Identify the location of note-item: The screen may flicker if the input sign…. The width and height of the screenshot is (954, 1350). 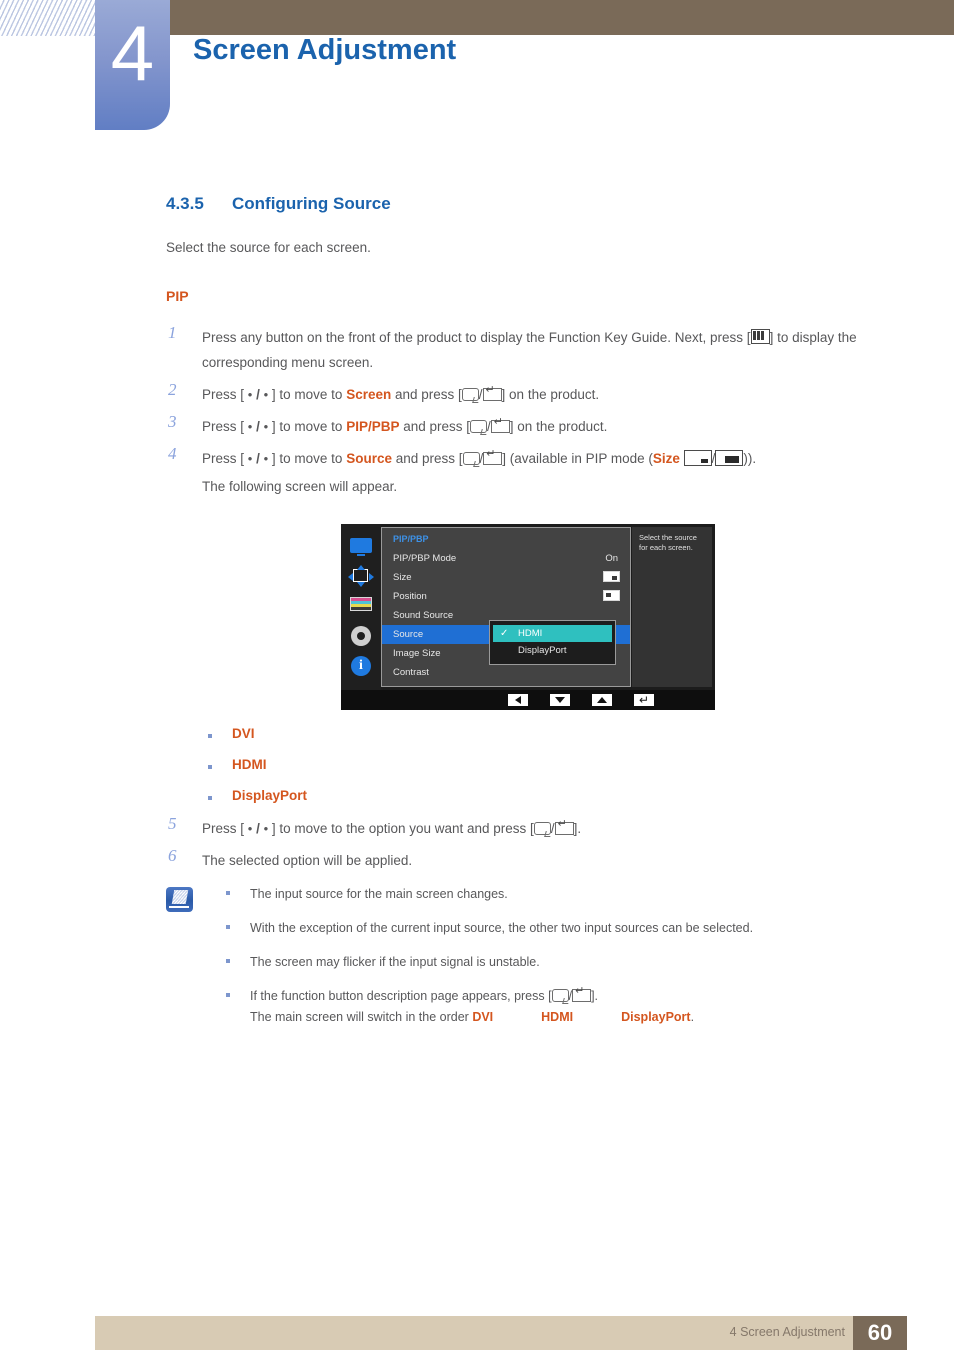
(558, 962).